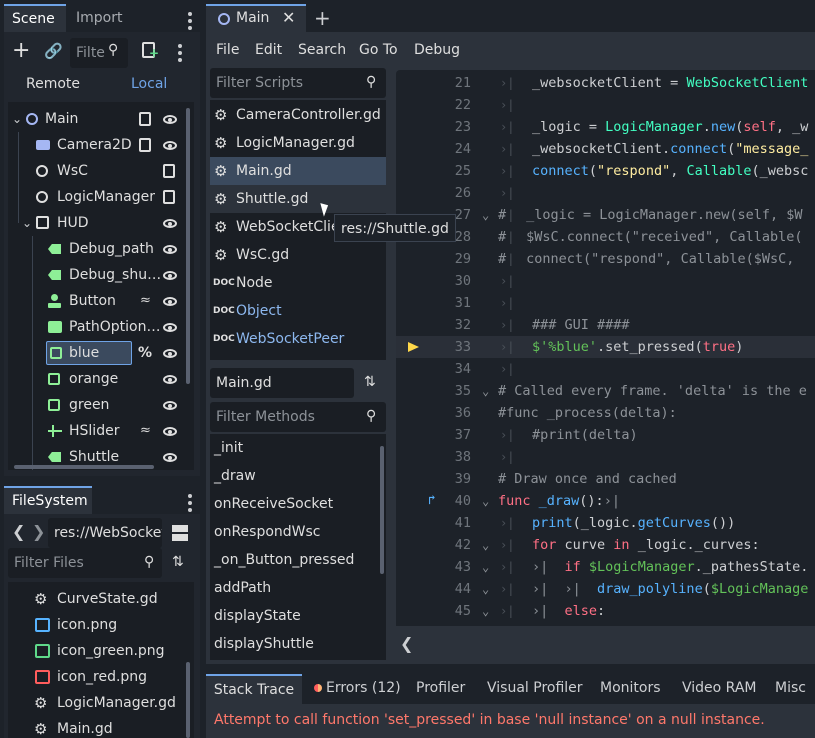  Describe the element at coordinates (790, 688) in the screenshot. I see `tab-misc: Misc` at that location.